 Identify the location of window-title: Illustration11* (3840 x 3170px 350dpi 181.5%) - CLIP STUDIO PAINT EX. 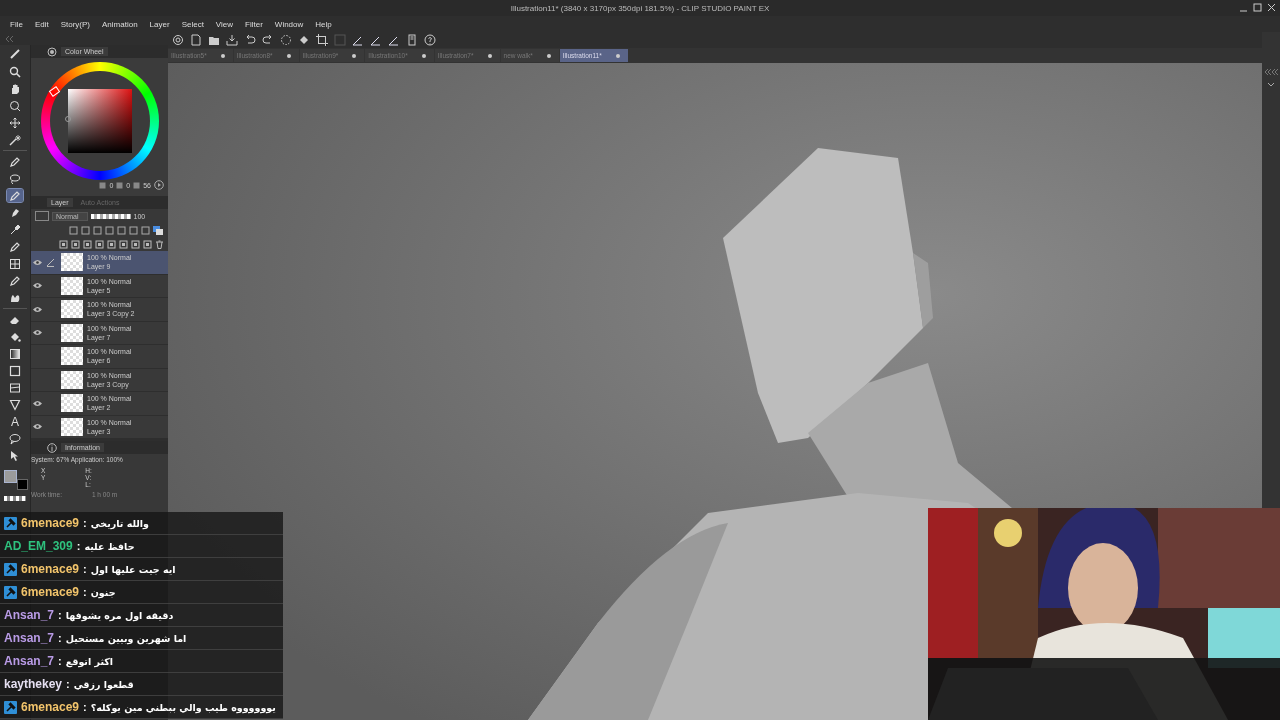
(640, 8).